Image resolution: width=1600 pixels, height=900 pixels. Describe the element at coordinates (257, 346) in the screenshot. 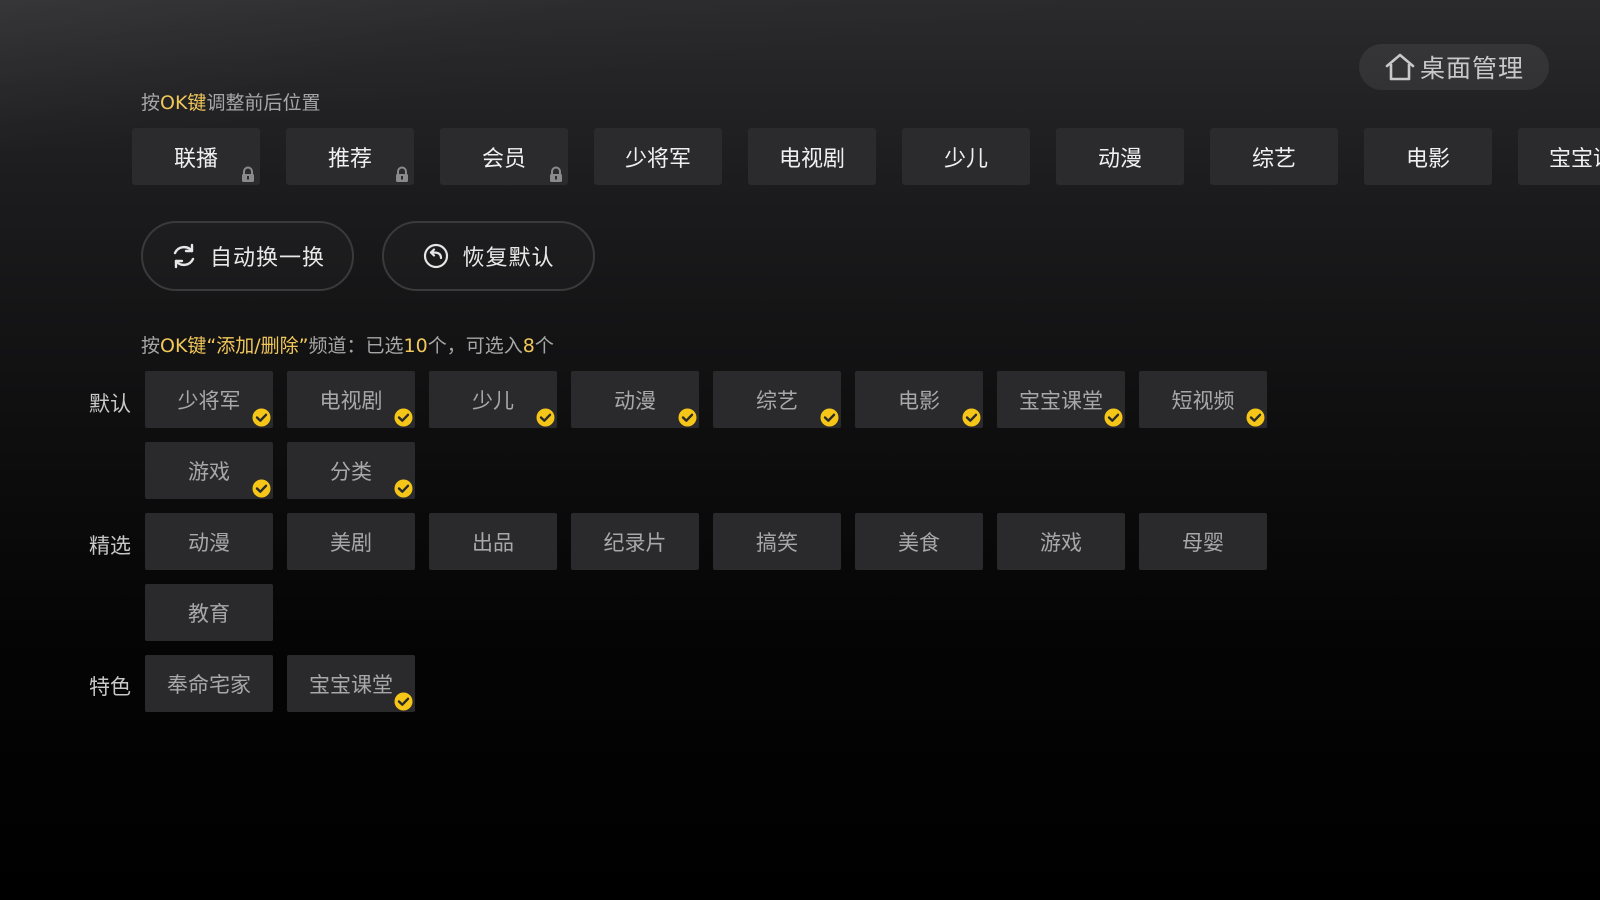

I see `channel-hint-action: “添加/删除”` at that location.